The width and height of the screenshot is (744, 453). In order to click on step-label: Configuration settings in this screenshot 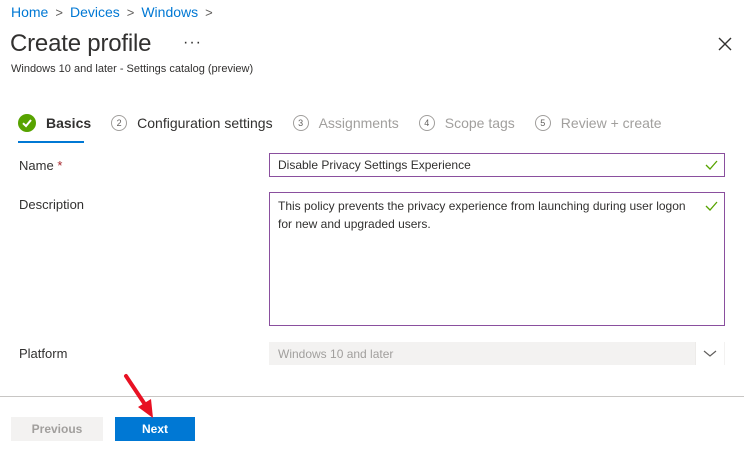, I will do `click(205, 123)`.